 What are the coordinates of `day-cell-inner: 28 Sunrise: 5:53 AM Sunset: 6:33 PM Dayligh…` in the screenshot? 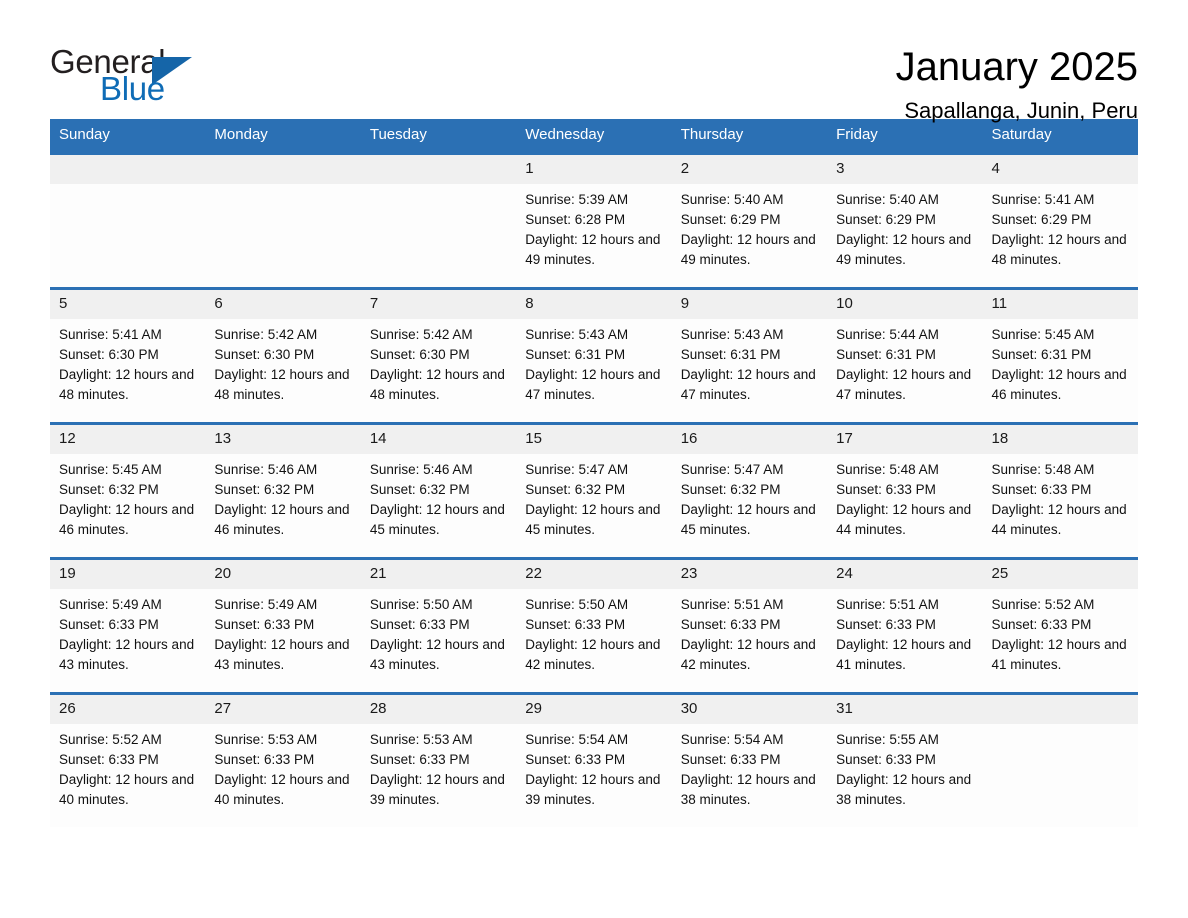 It's located at (438, 761).